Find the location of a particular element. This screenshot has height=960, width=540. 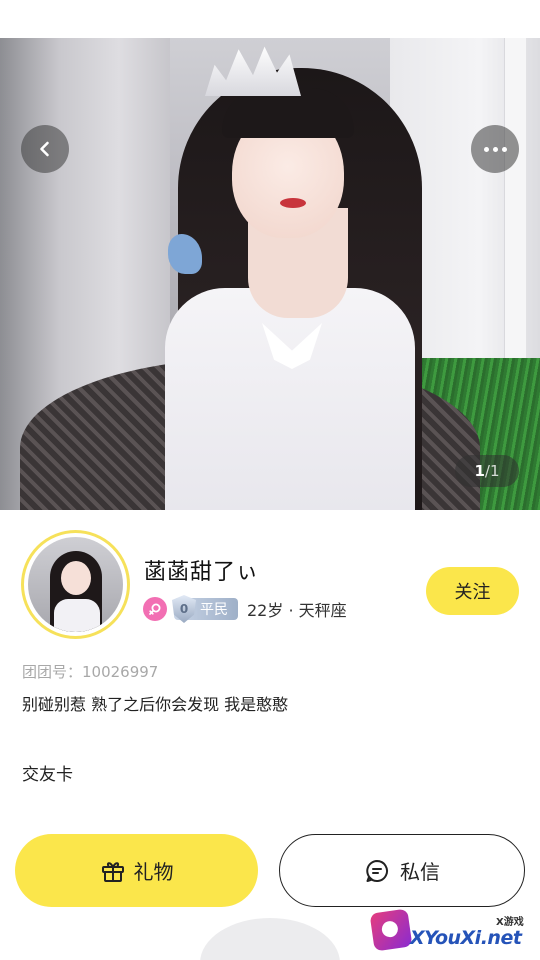

level-label: 平民 is located at coordinates (214, 610).